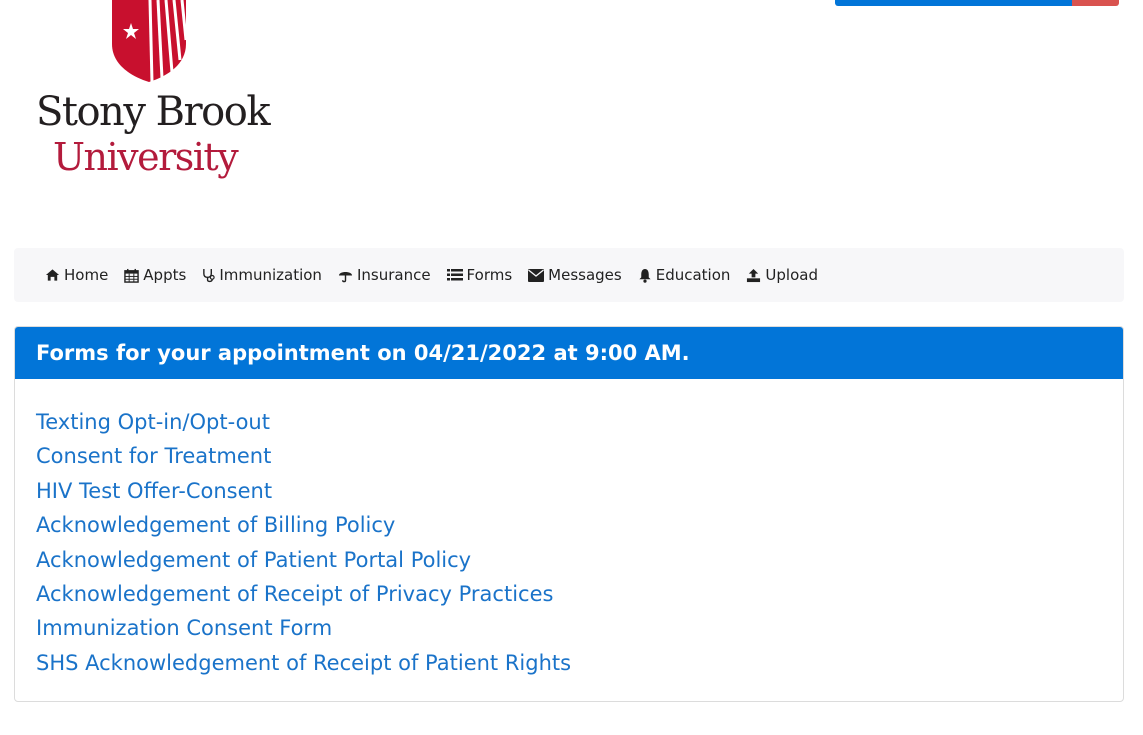 The height and width of the screenshot is (735, 1143). I want to click on shield-logo-icon, so click(149, 41).